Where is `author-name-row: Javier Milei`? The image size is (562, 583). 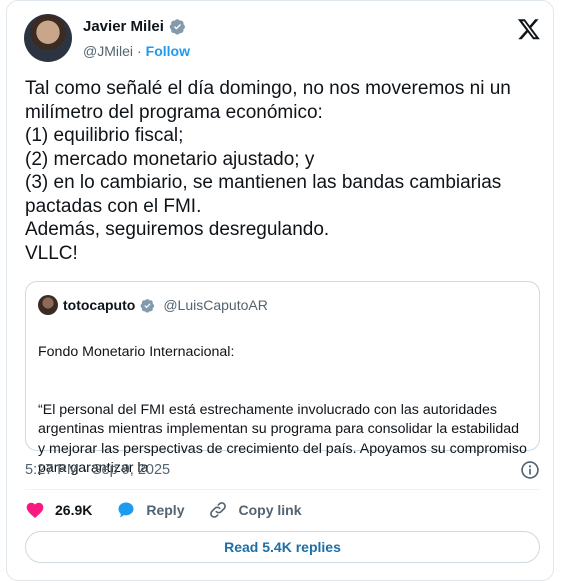
author-name-row: Javier Milei is located at coordinates (134, 26).